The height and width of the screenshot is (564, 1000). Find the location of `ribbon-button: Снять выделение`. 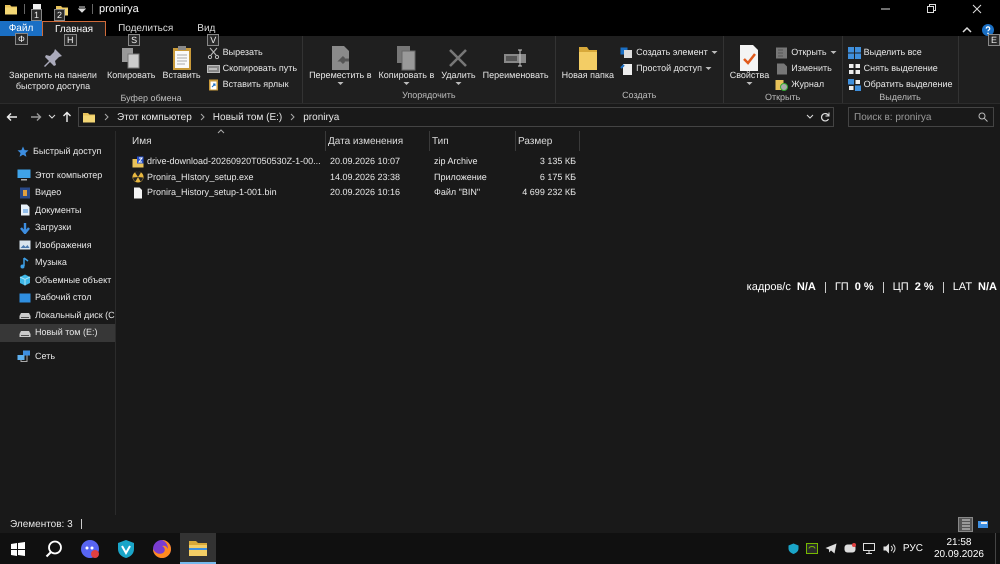

ribbon-button: Снять выделение is located at coordinates (900, 68).